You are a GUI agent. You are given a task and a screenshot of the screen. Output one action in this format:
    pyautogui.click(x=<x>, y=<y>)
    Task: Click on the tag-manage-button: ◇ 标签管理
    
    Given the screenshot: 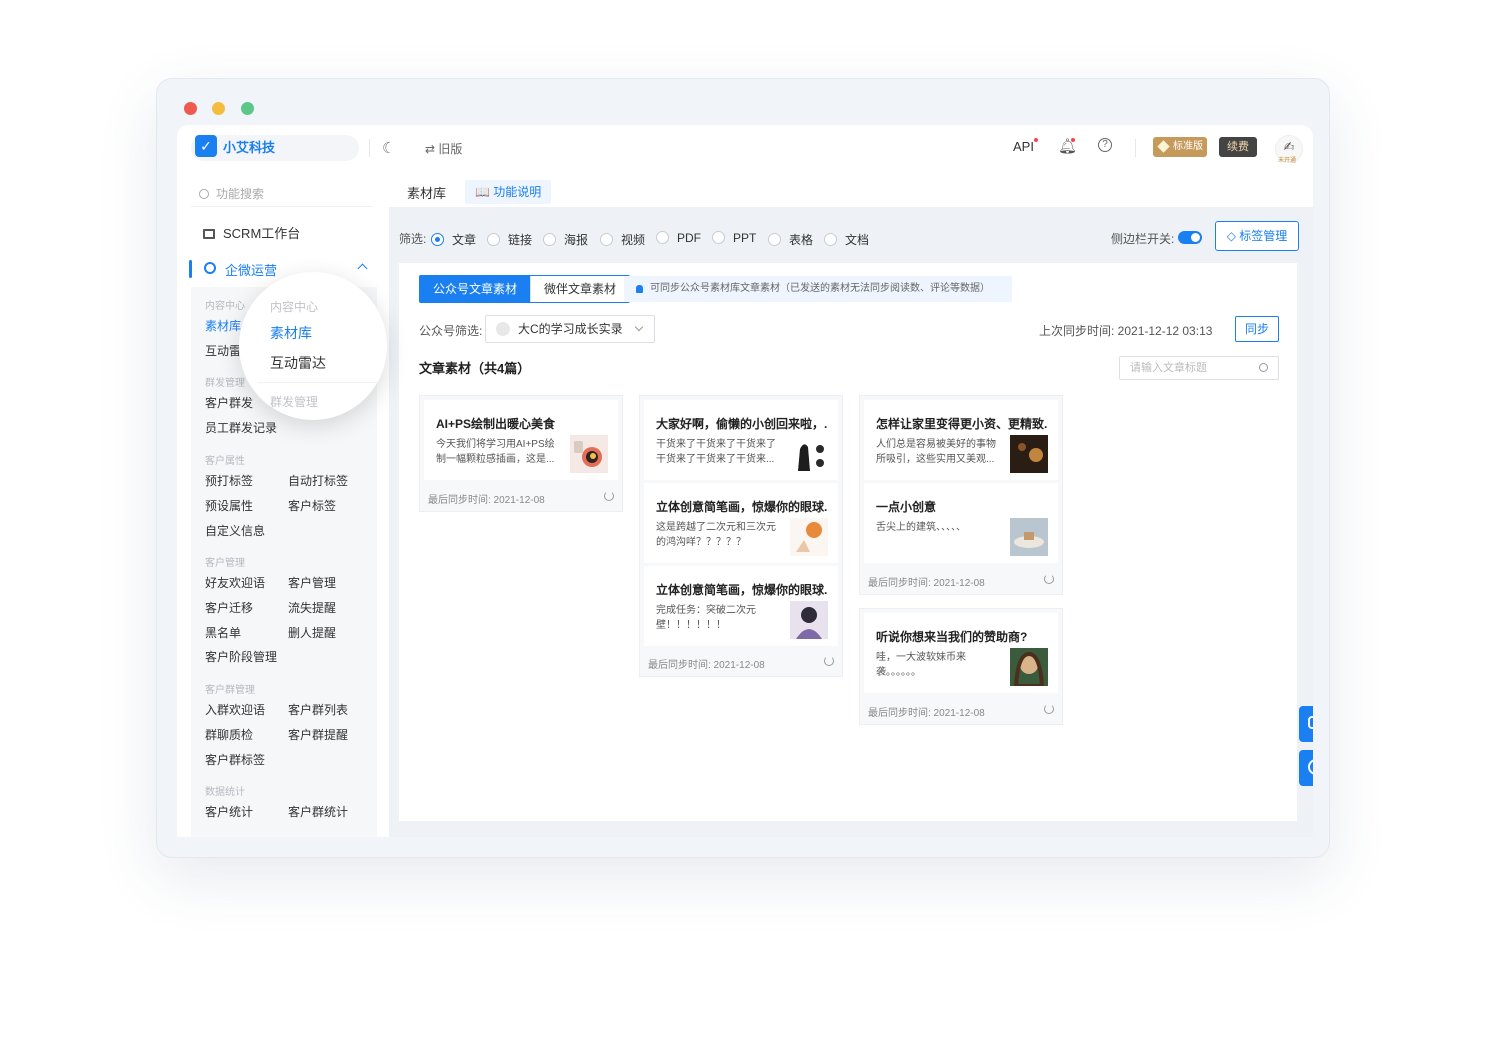 What is the action you would take?
    pyautogui.click(x=1257, y=236)
    